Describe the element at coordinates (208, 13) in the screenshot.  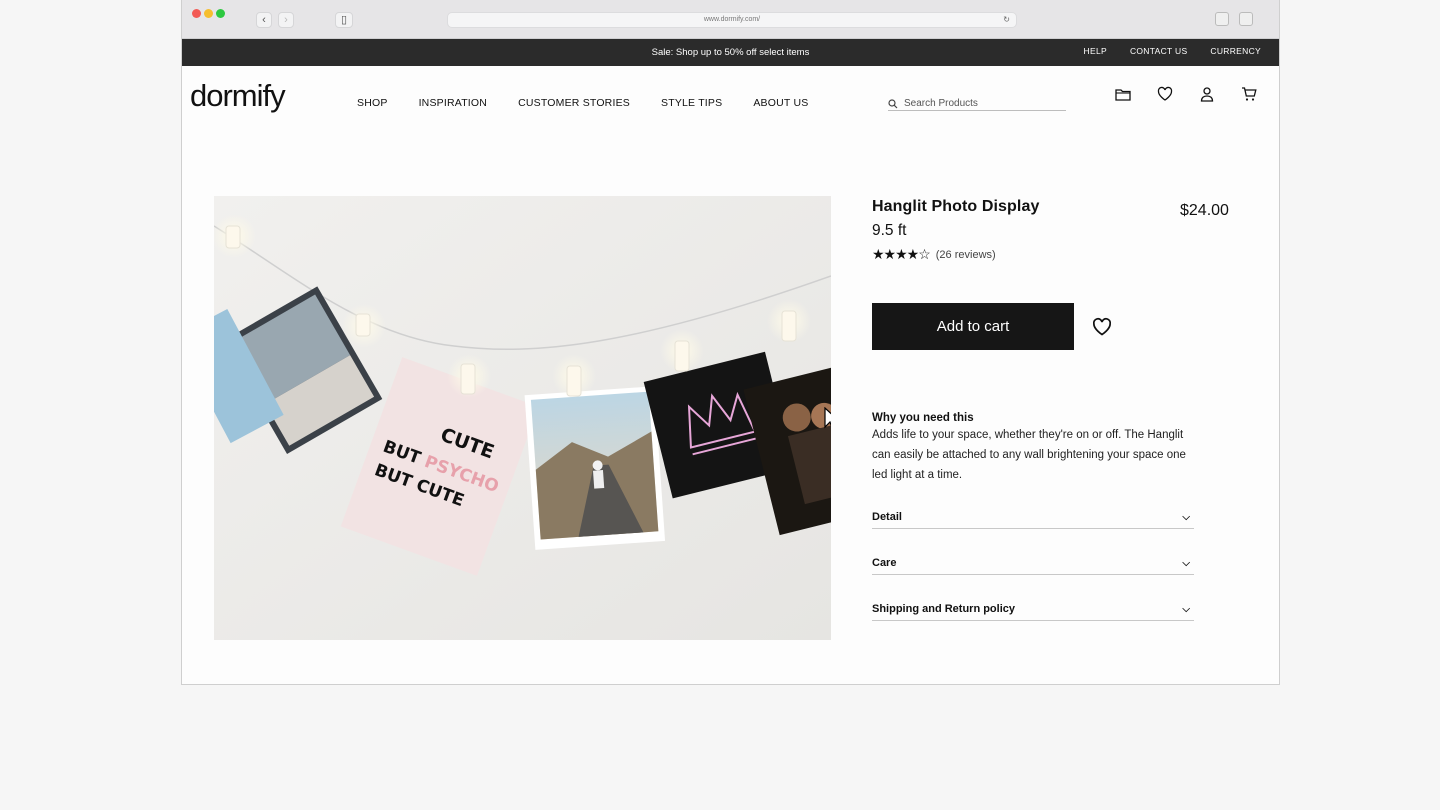
I see `minimize-window-button` at that location.